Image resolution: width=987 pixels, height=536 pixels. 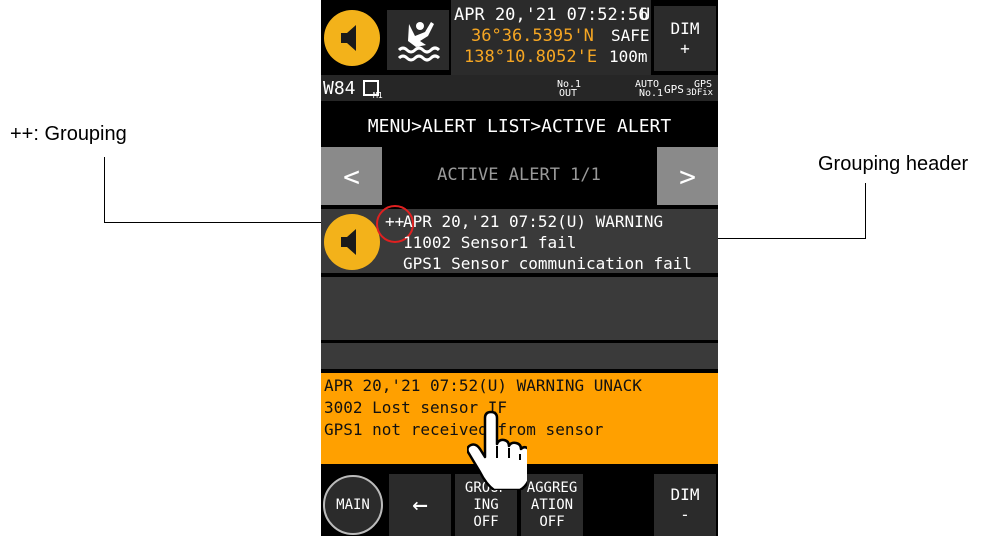 I want to click on header-depth: 100m, so click(x=628, y=56).